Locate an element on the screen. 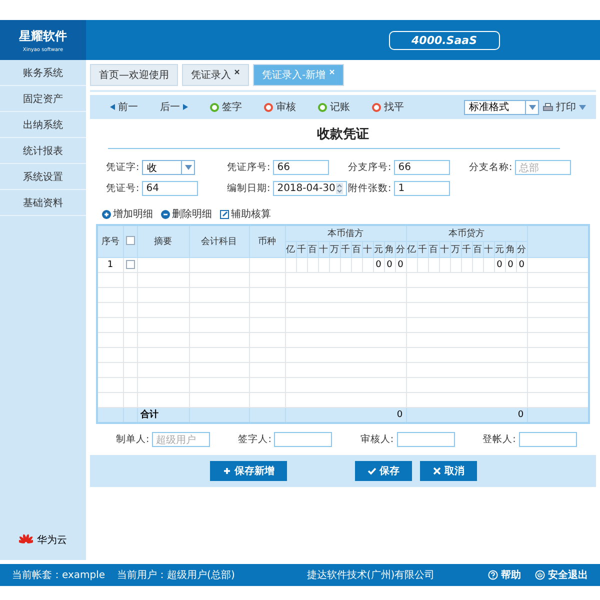 Image resolution: width=600 pixels, height=600 pixels. field-label: 凭证号: is located at coordinates (123, 188).